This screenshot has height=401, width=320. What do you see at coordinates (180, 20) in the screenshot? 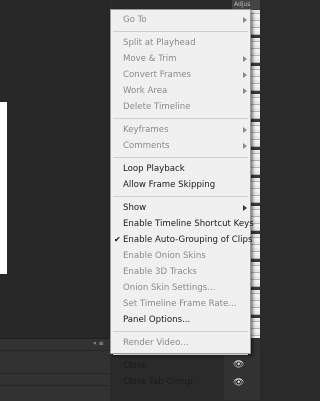
I see `menu-item-go-to: Go To` at bounding box center [180, 20].